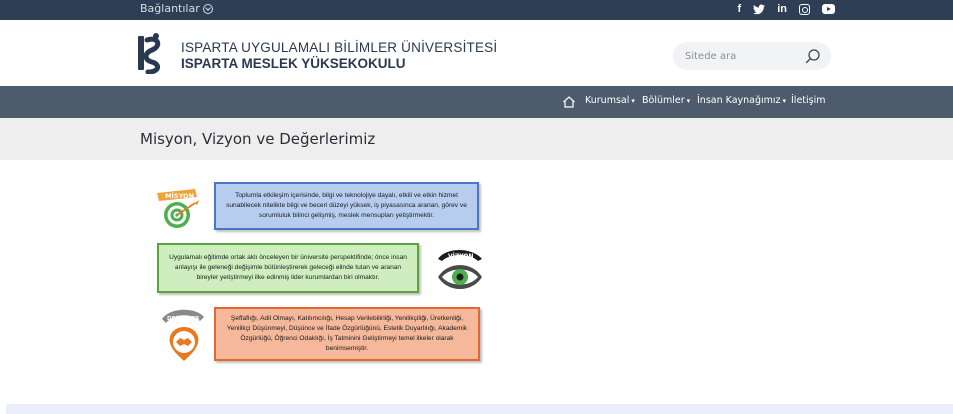 This screenshot has height=414, width=953. What do you see at coordinates (569, 102) in the screenshot?
I see `home-icon` at bounding box center [569, 102].